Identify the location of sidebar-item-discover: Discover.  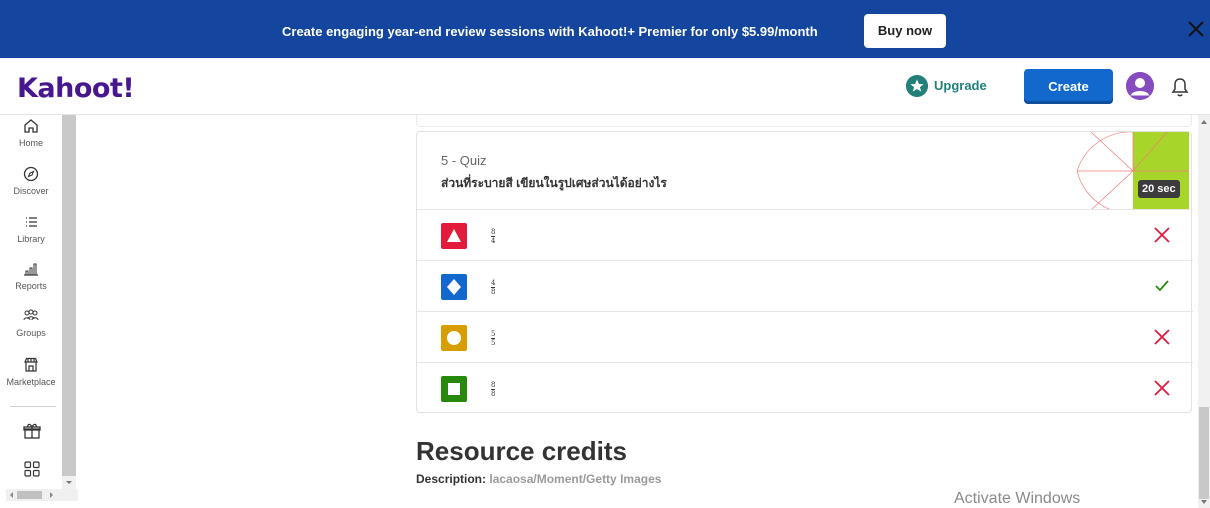
(31, 180).